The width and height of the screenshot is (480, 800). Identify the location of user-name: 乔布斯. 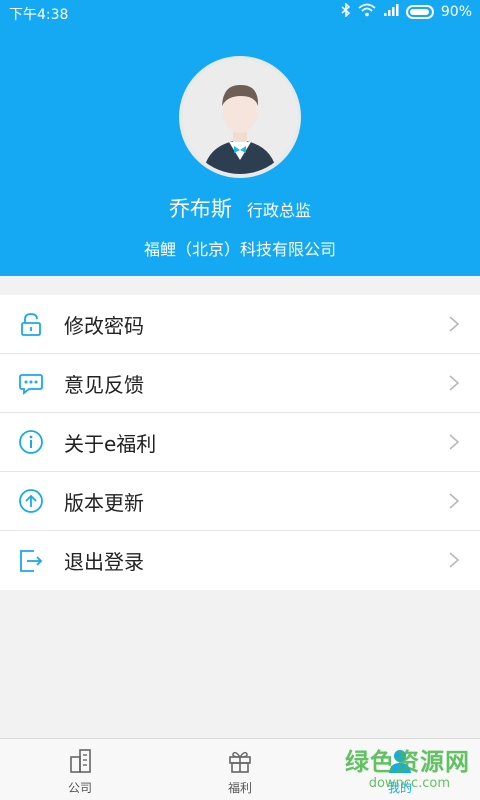
(200, 209).